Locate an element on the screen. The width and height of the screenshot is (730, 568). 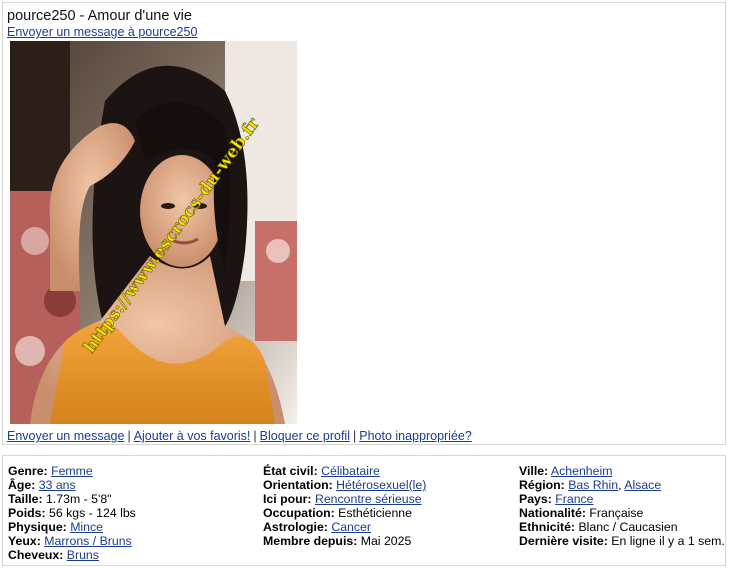
add-favorite-action: Ajouter à vos favoris! is located at coordinates (192, 436).